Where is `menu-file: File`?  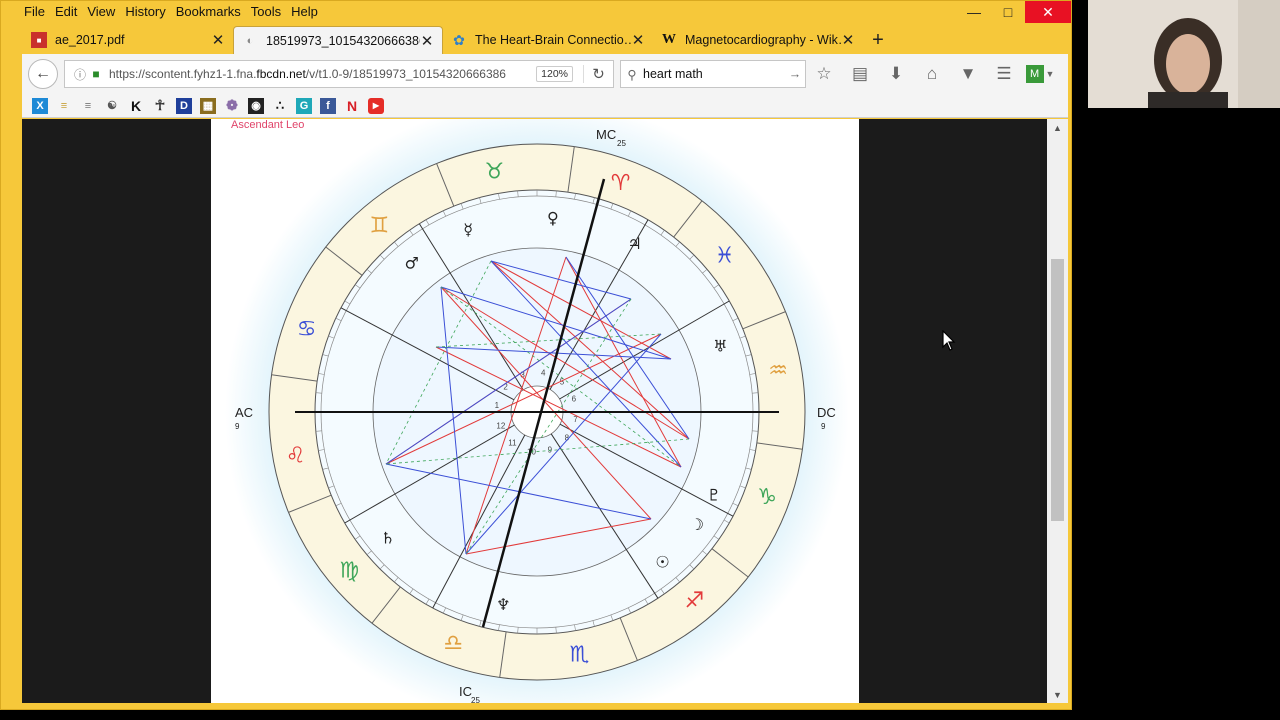
menu-file: File is located at coordinates (34, 12).